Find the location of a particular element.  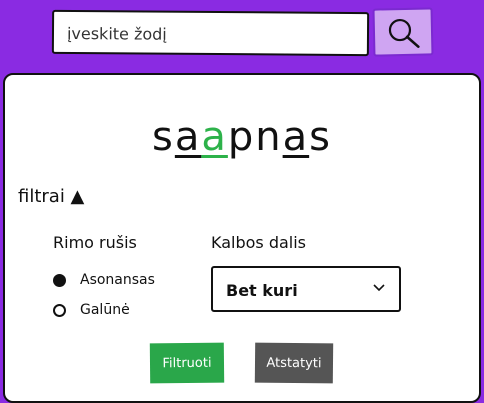

search-button is located at coordinates (403, 32).